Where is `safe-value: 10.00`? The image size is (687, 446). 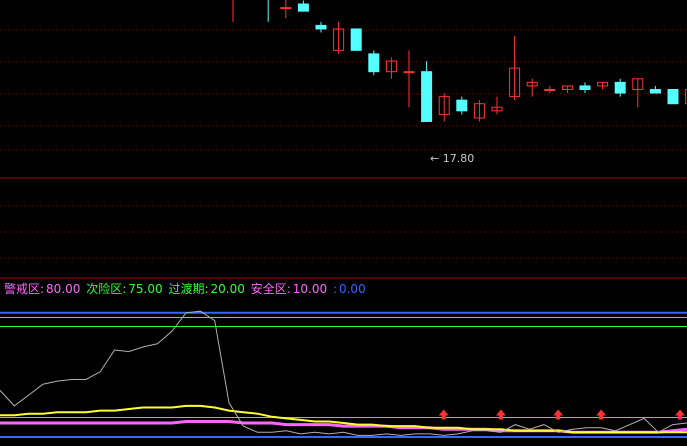
safe-value: 10.00 is located at coordinates (310, 289).